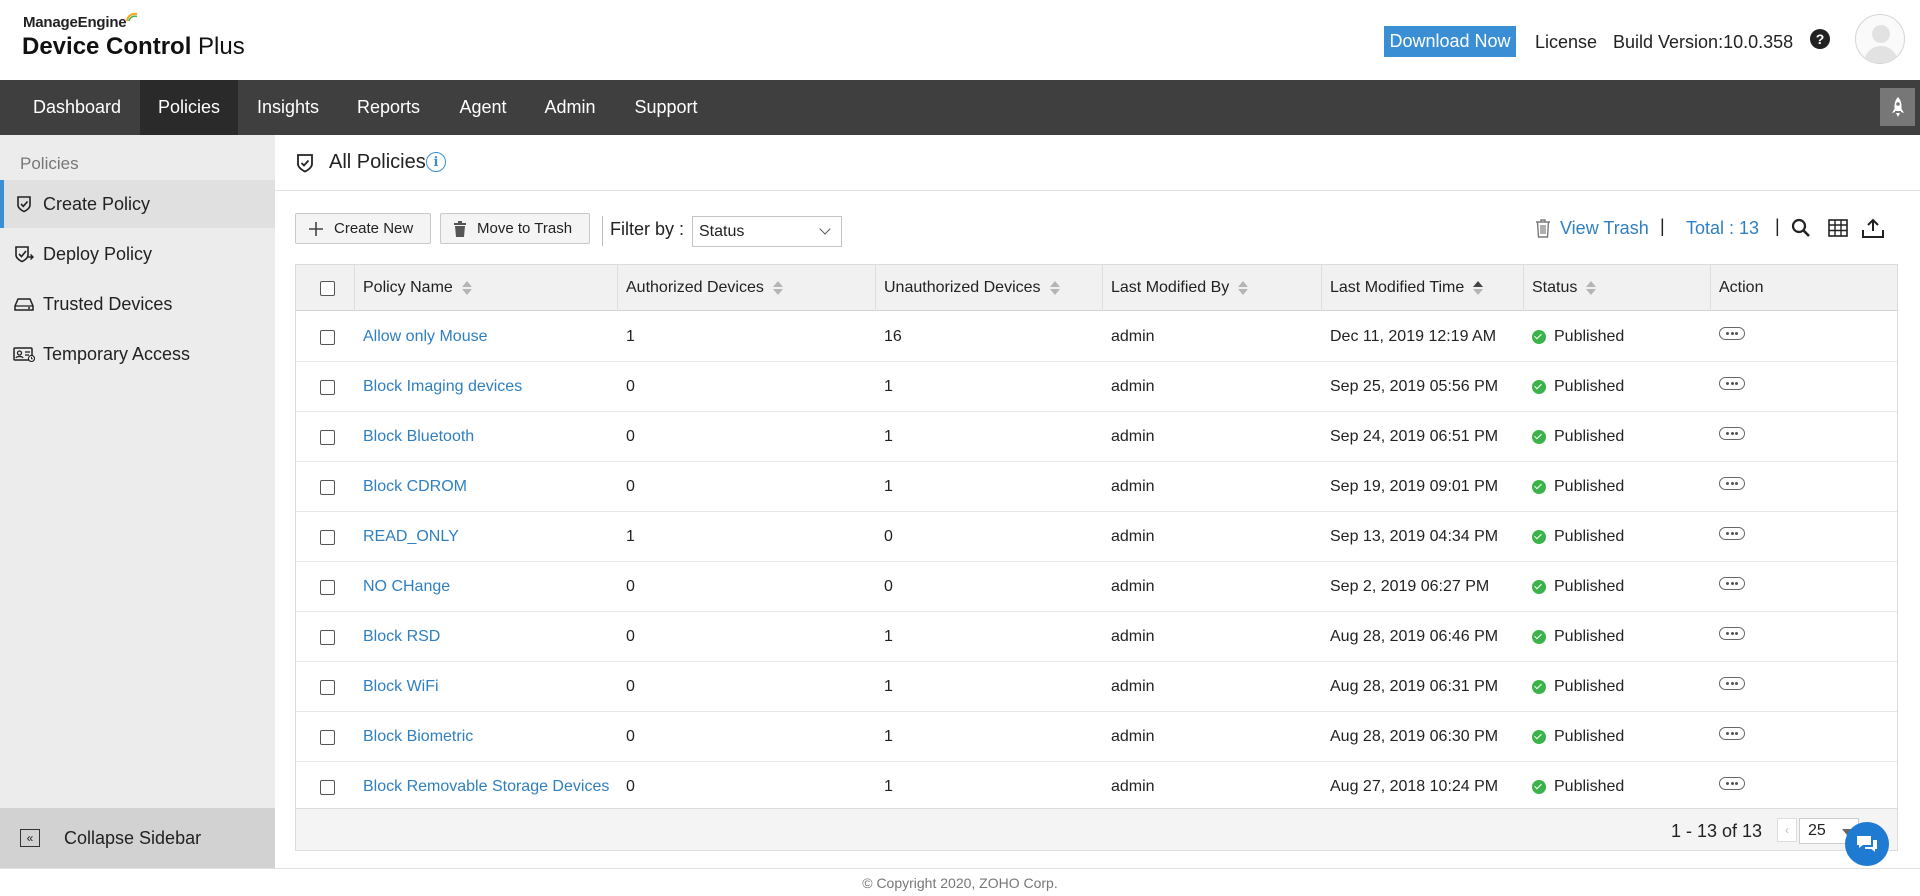 This screenshot has width=1920, height=896. What do you see at coordinates (1414, 686) in the screenshot?
I see `last-modified-time-cell: Aug 28, 2019 06:31 PM` at bounding box center [1414, 686].